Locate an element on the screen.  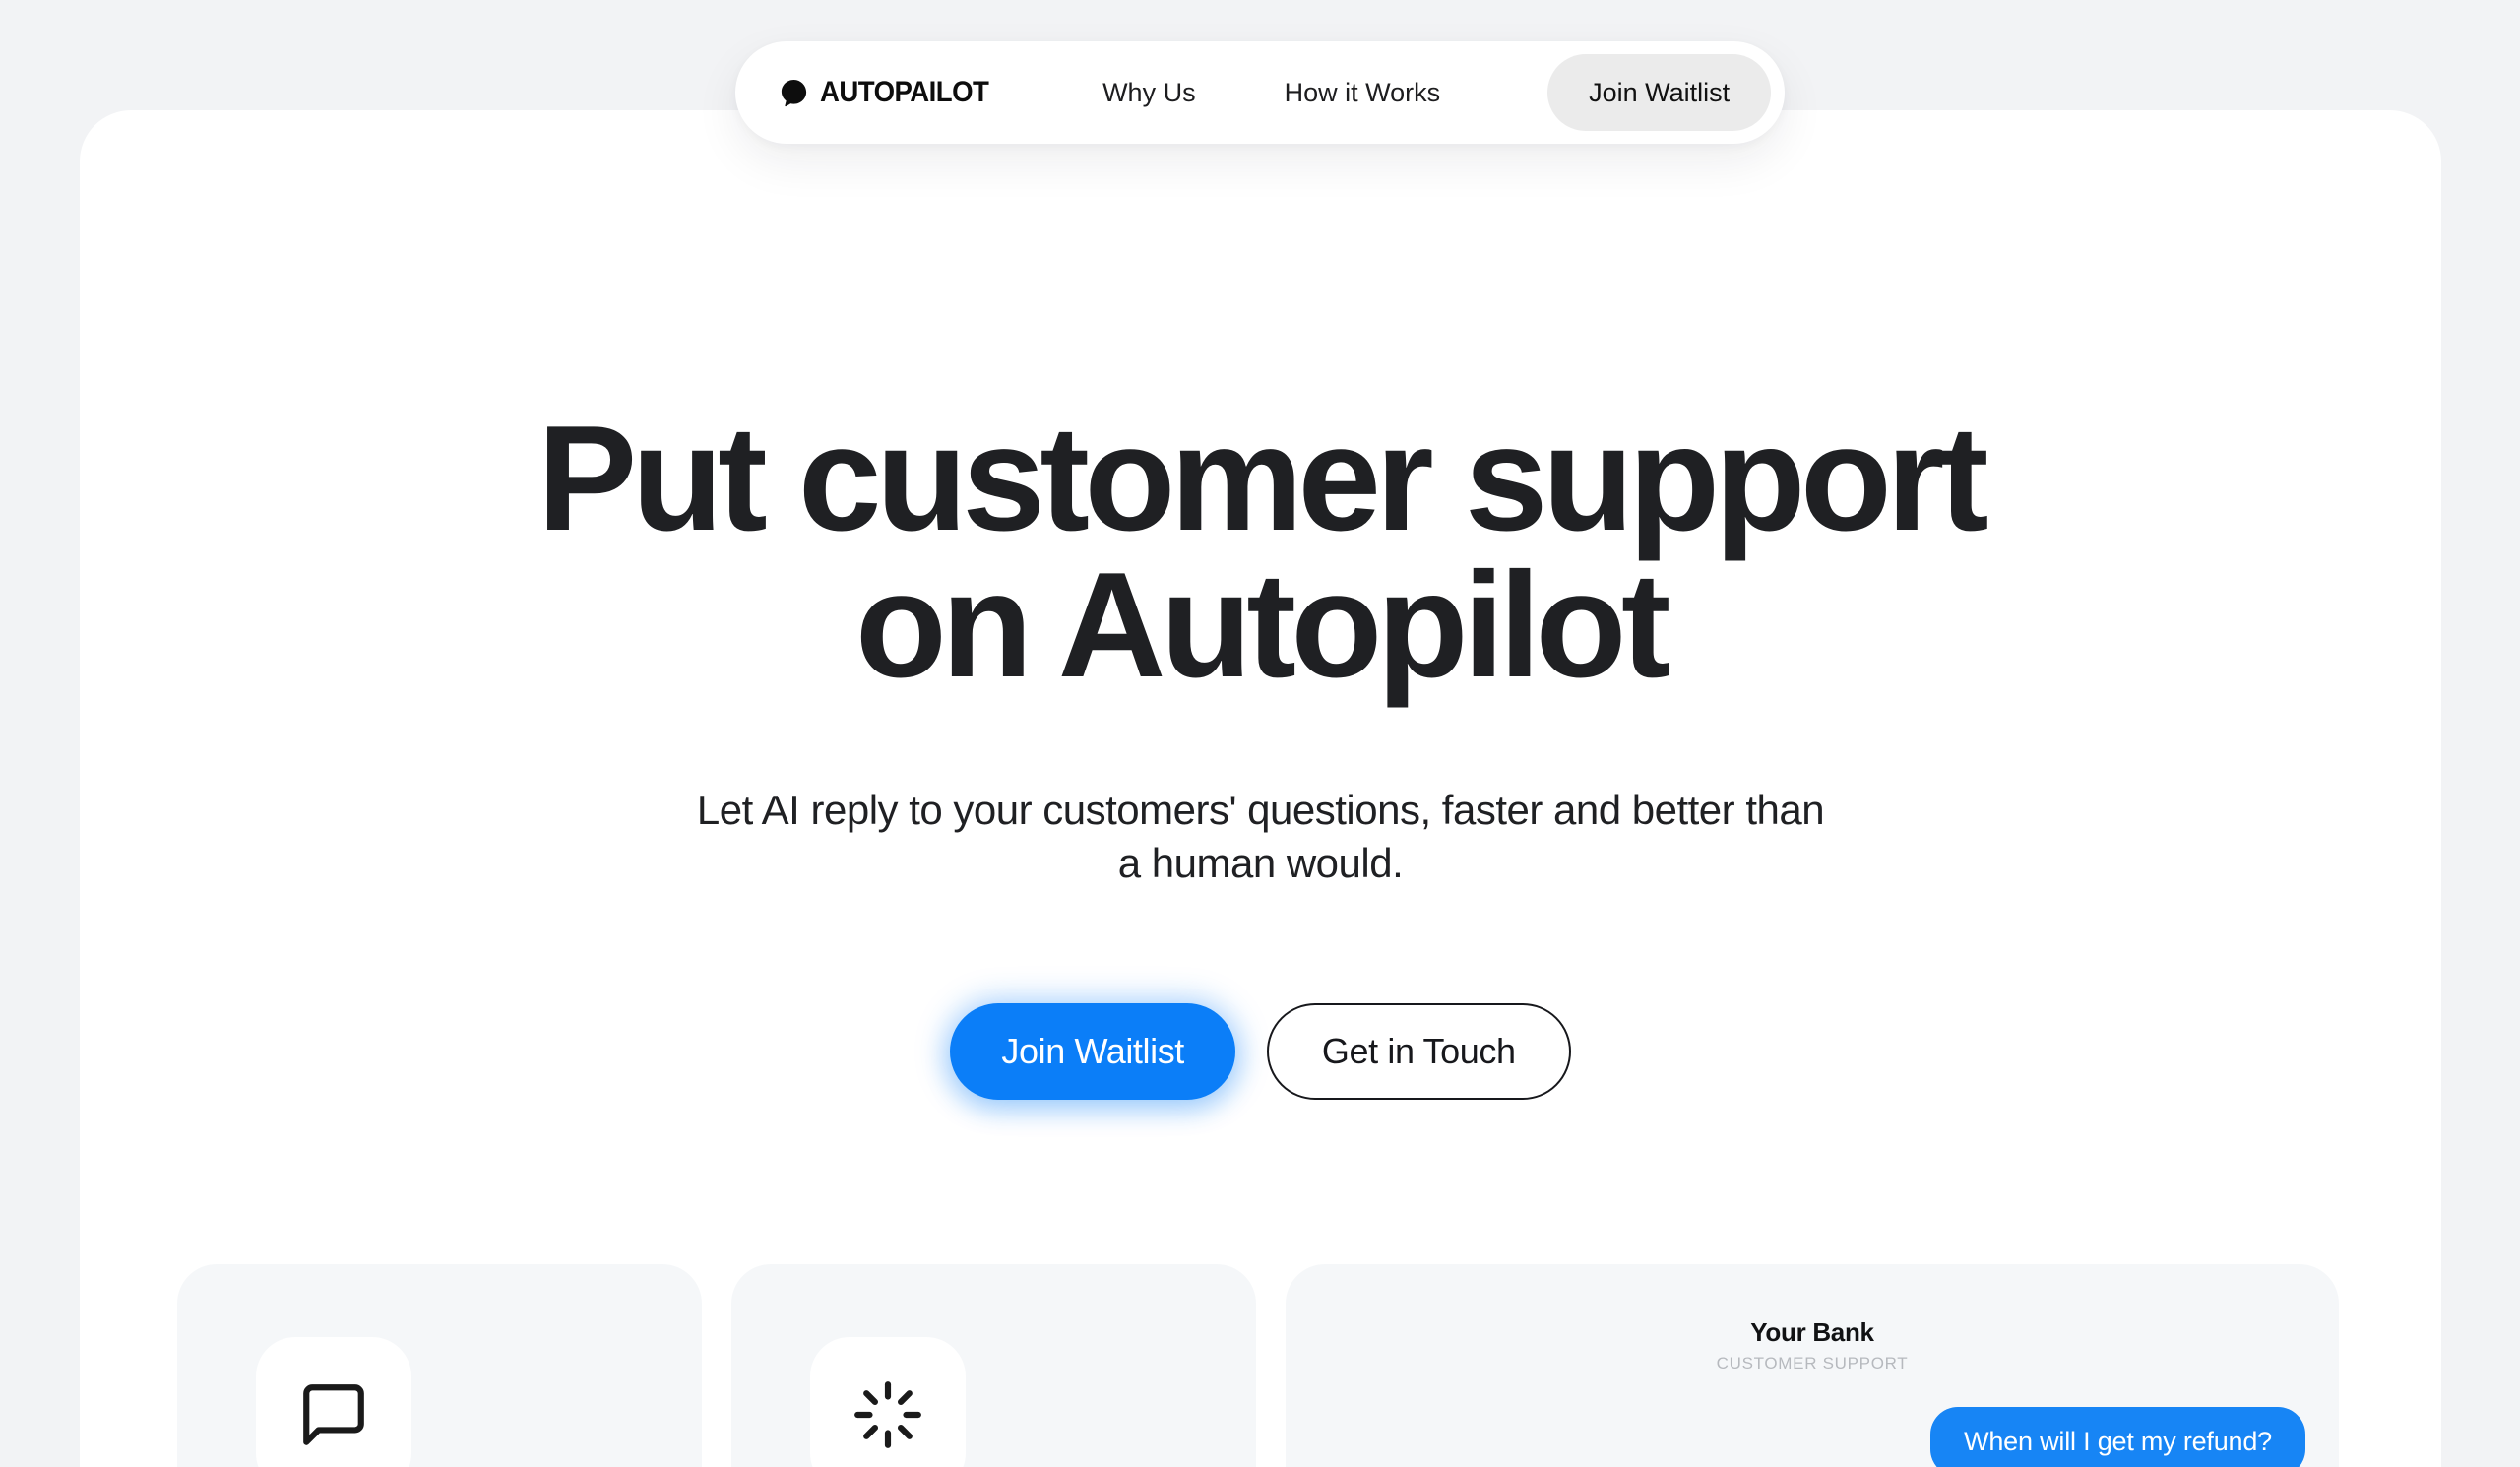
join-waitlist-button: Join Waitlist is located at coordinates (1092, 1052).